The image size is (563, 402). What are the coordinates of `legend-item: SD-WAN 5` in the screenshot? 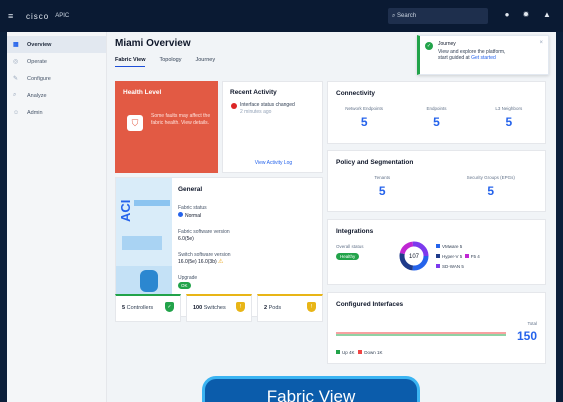 It's located at (458, 267).